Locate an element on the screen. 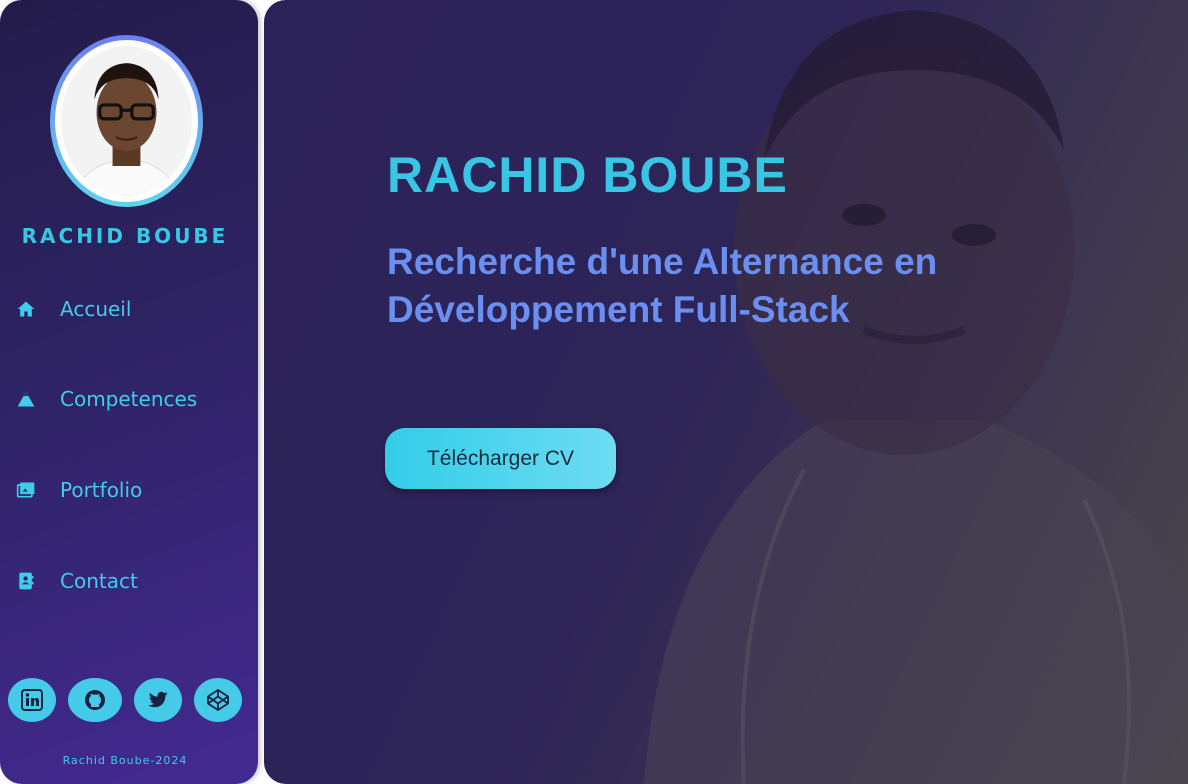 This screenshot has height=784, width=1188. sidebar-name: RACHID BOUBE is located at coordinates (125, 236).